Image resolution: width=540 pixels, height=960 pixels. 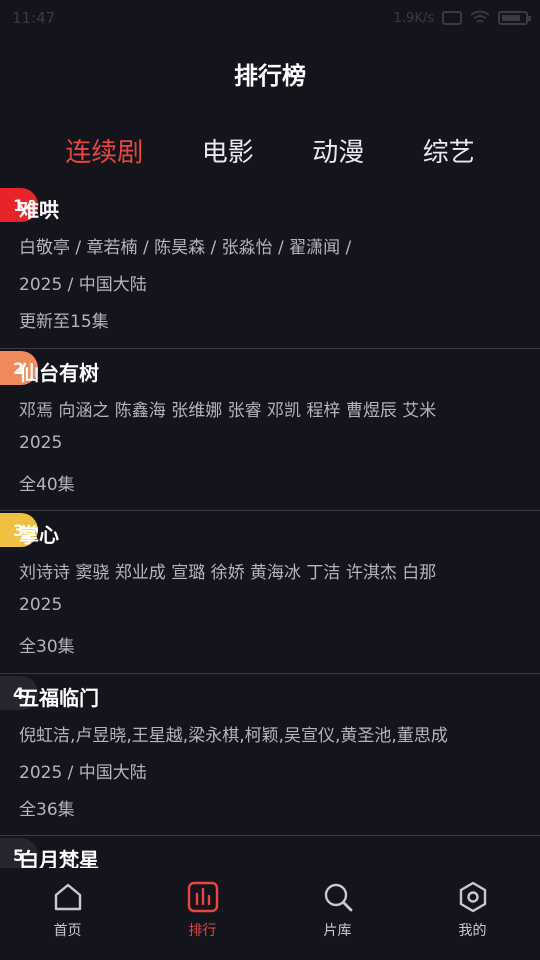 I want to click on nav-item-ranking: 排行, so click(x=202, y=914).